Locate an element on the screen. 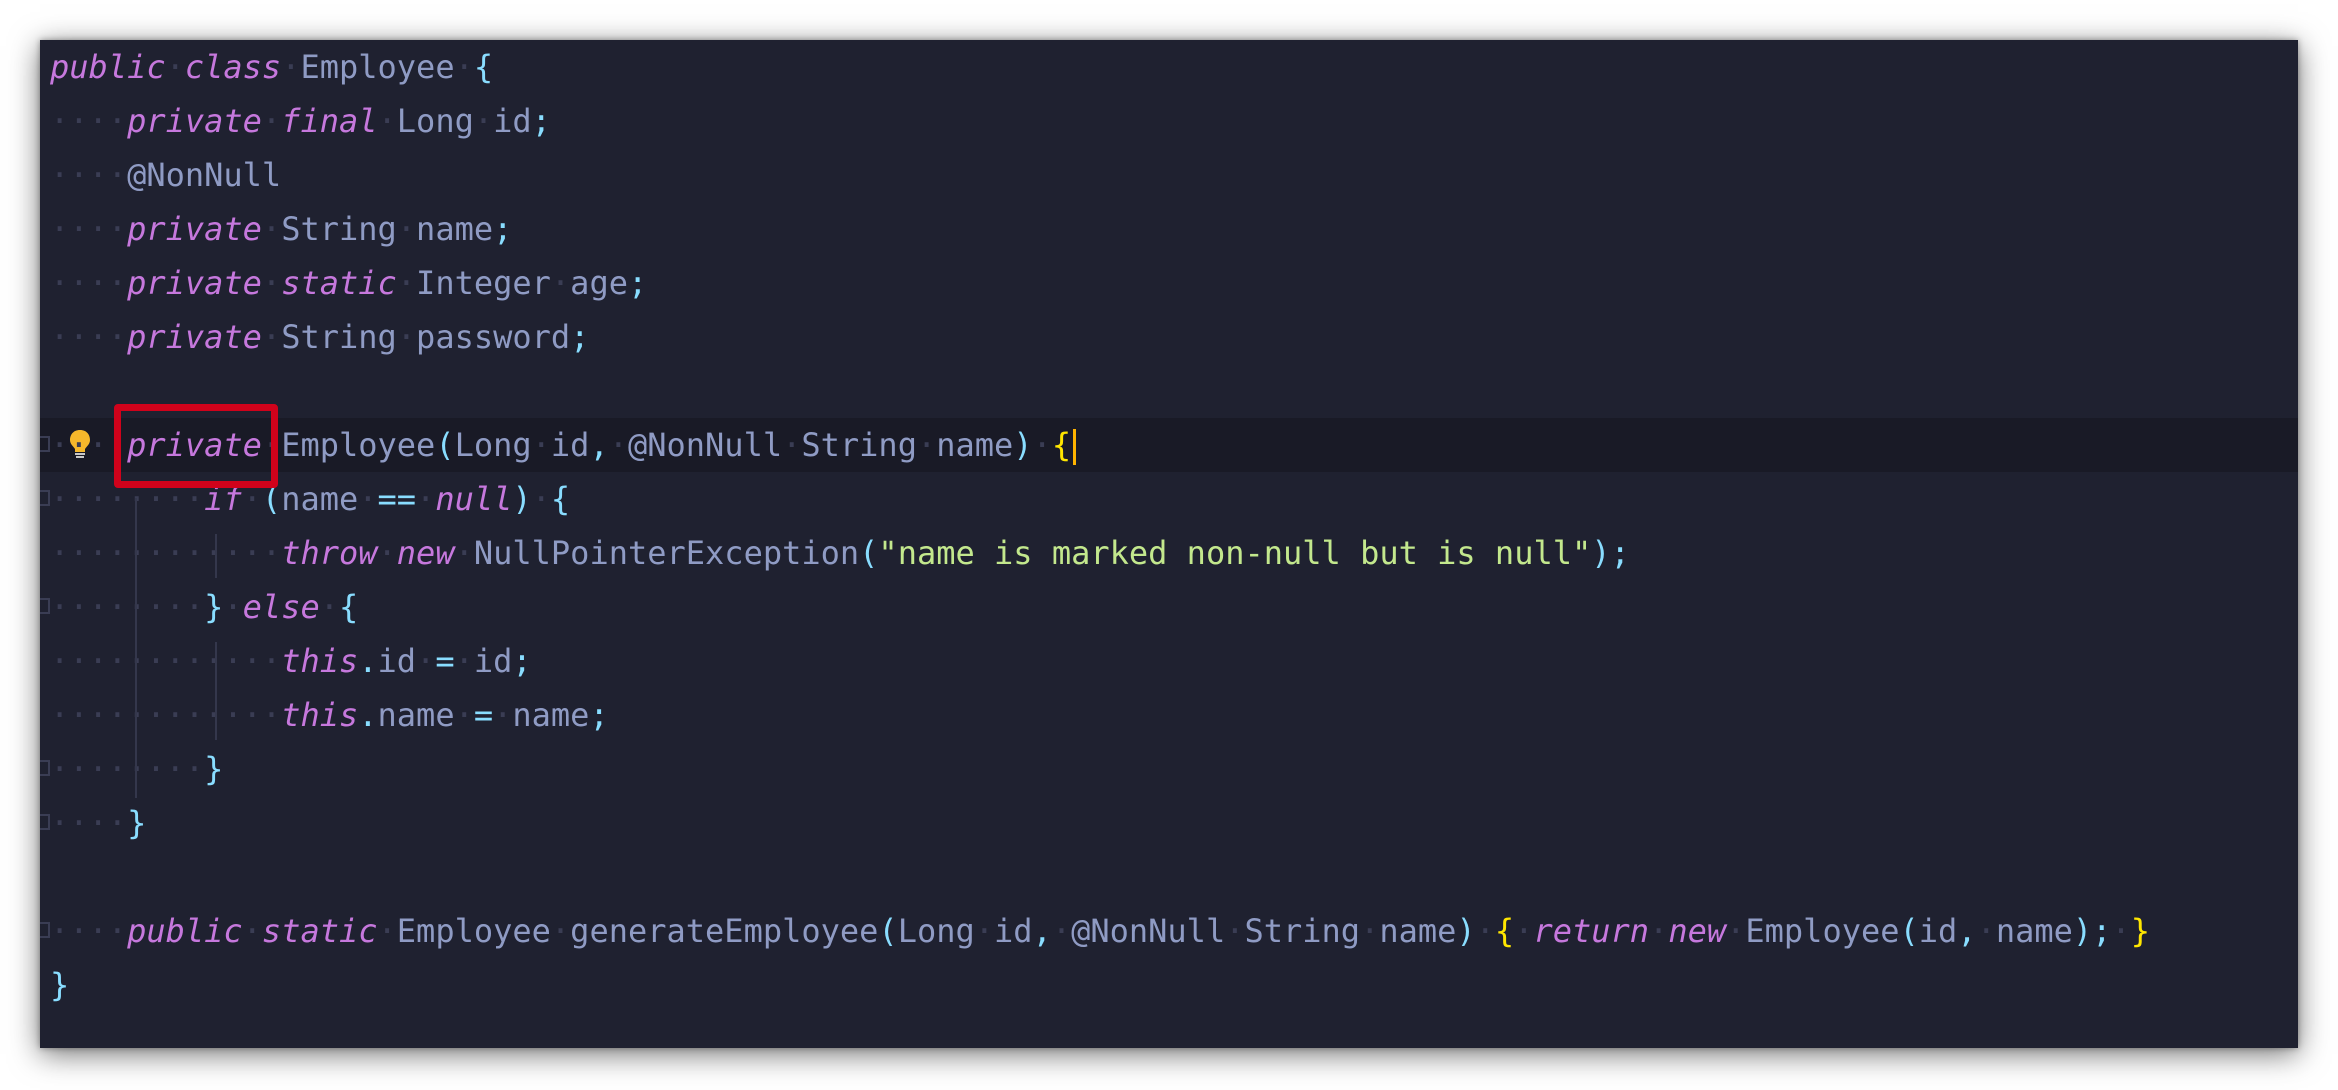 The width and height of the screenshot is (2338, 1090). code-line-text: ····private·static·Integer·age; is located at coordinates (348, 283).